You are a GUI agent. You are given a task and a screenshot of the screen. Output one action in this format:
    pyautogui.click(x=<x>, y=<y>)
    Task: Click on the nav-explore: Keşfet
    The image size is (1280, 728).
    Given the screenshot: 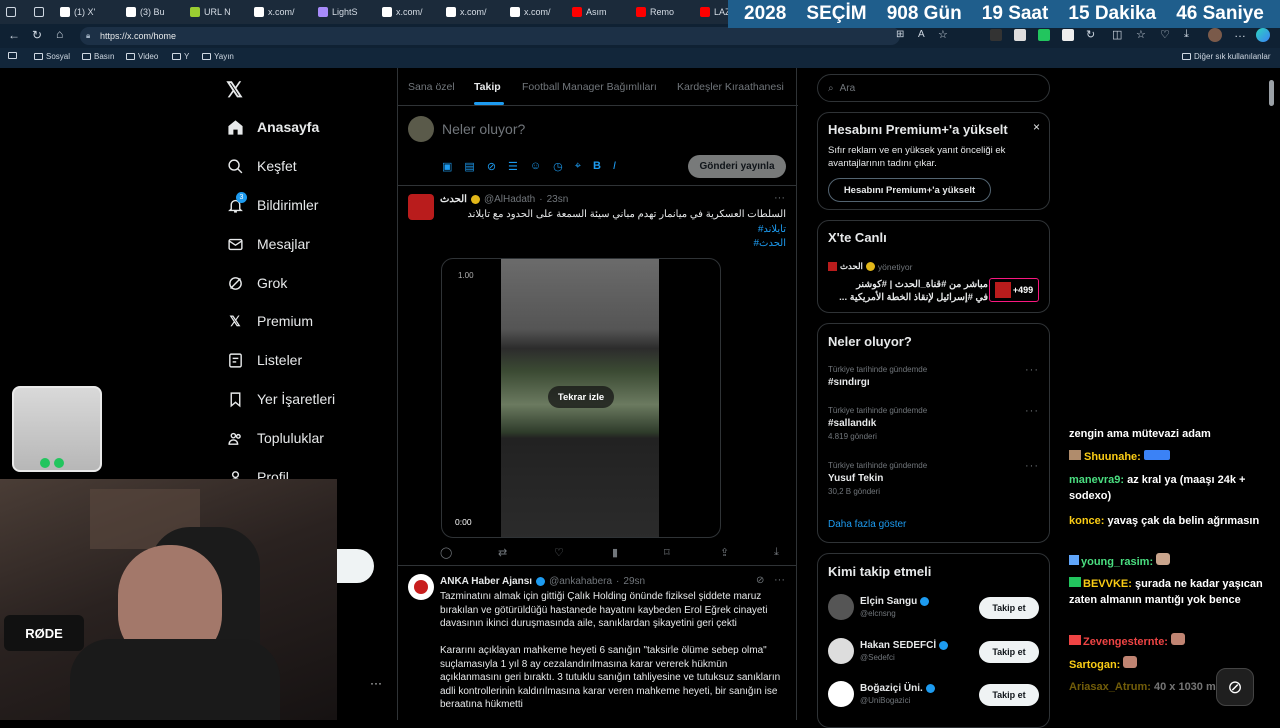 What is the action you would take?
    pyautogui.click(x=261, y=166)
    